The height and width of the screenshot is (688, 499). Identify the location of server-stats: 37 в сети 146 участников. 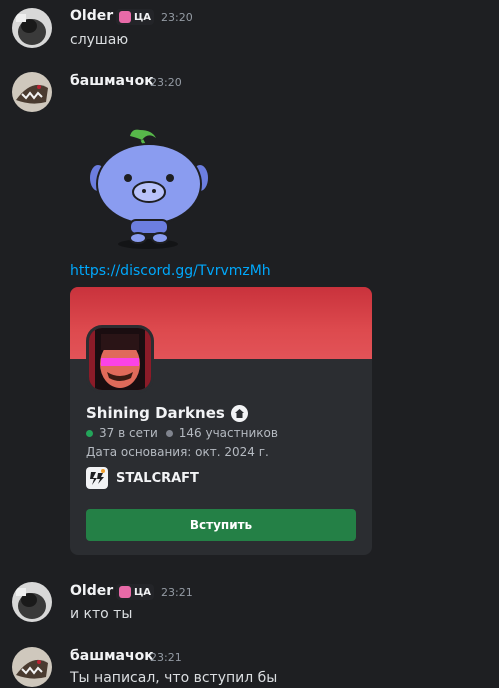
(182, 433).